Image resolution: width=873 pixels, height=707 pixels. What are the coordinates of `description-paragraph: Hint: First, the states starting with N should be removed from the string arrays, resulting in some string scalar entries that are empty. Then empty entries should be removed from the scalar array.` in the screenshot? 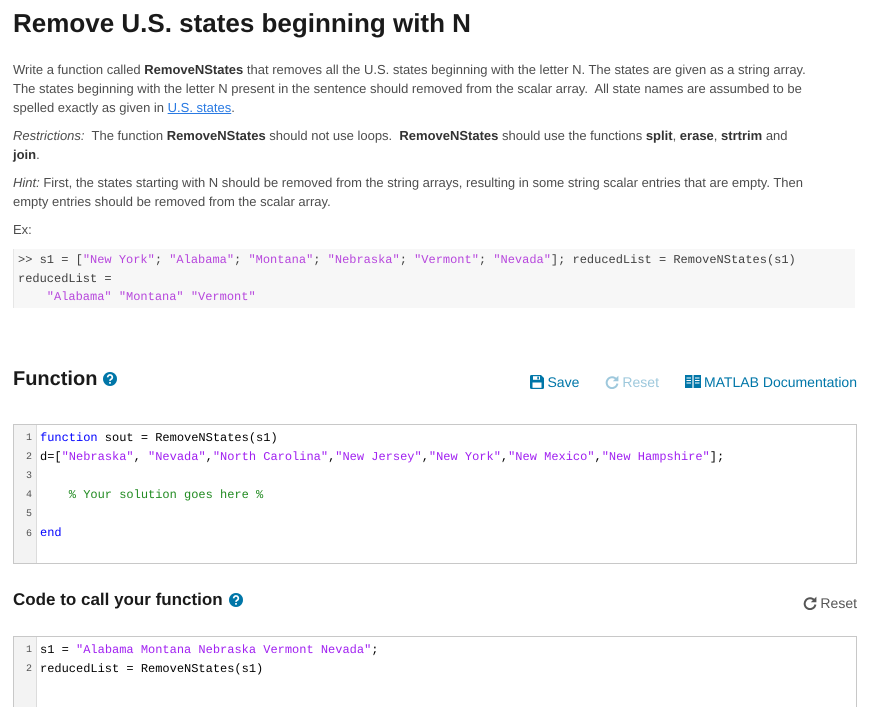 It's located at (408, 192).